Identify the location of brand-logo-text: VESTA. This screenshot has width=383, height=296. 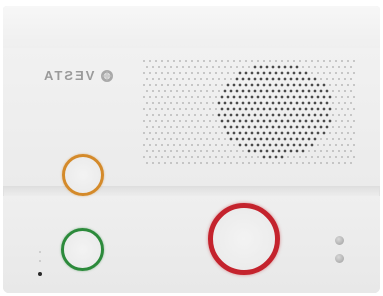
(68, 75).